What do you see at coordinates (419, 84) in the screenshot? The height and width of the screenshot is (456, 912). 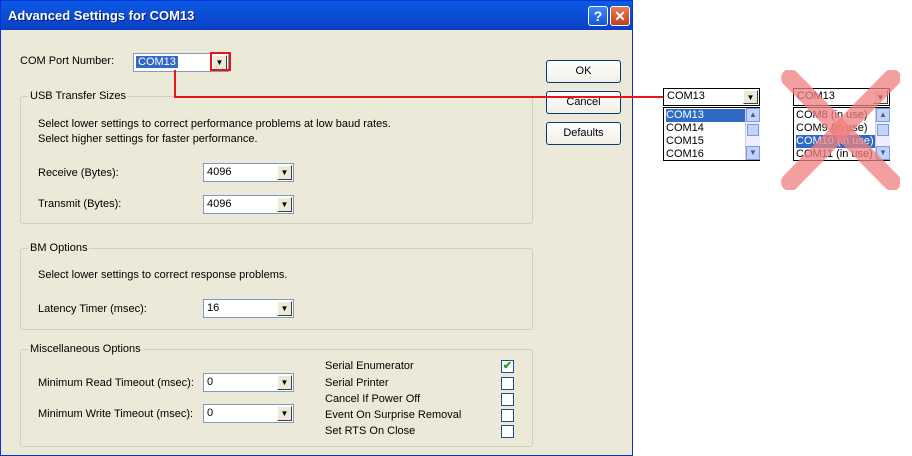 I see `callout-connector` at bounding box center [419, 84].